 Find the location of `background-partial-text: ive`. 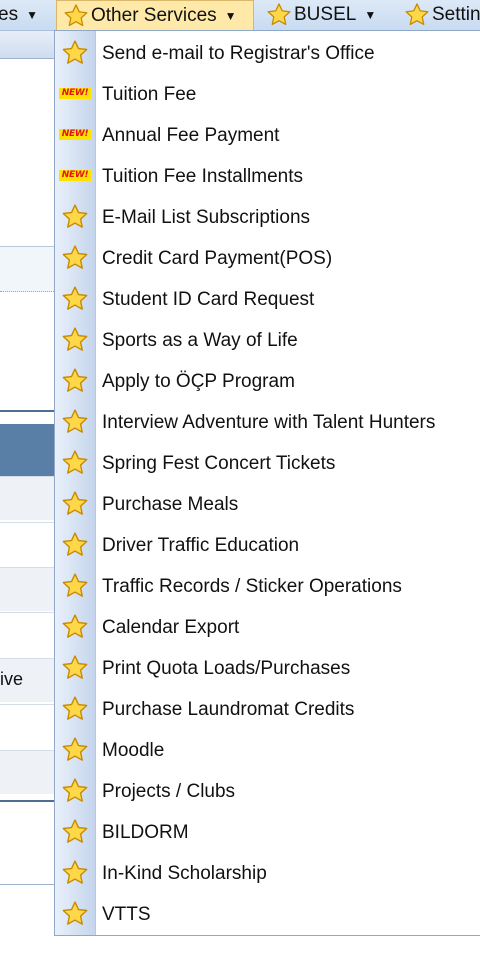

background-partial-text: ive is located at coordinates (12, 679).